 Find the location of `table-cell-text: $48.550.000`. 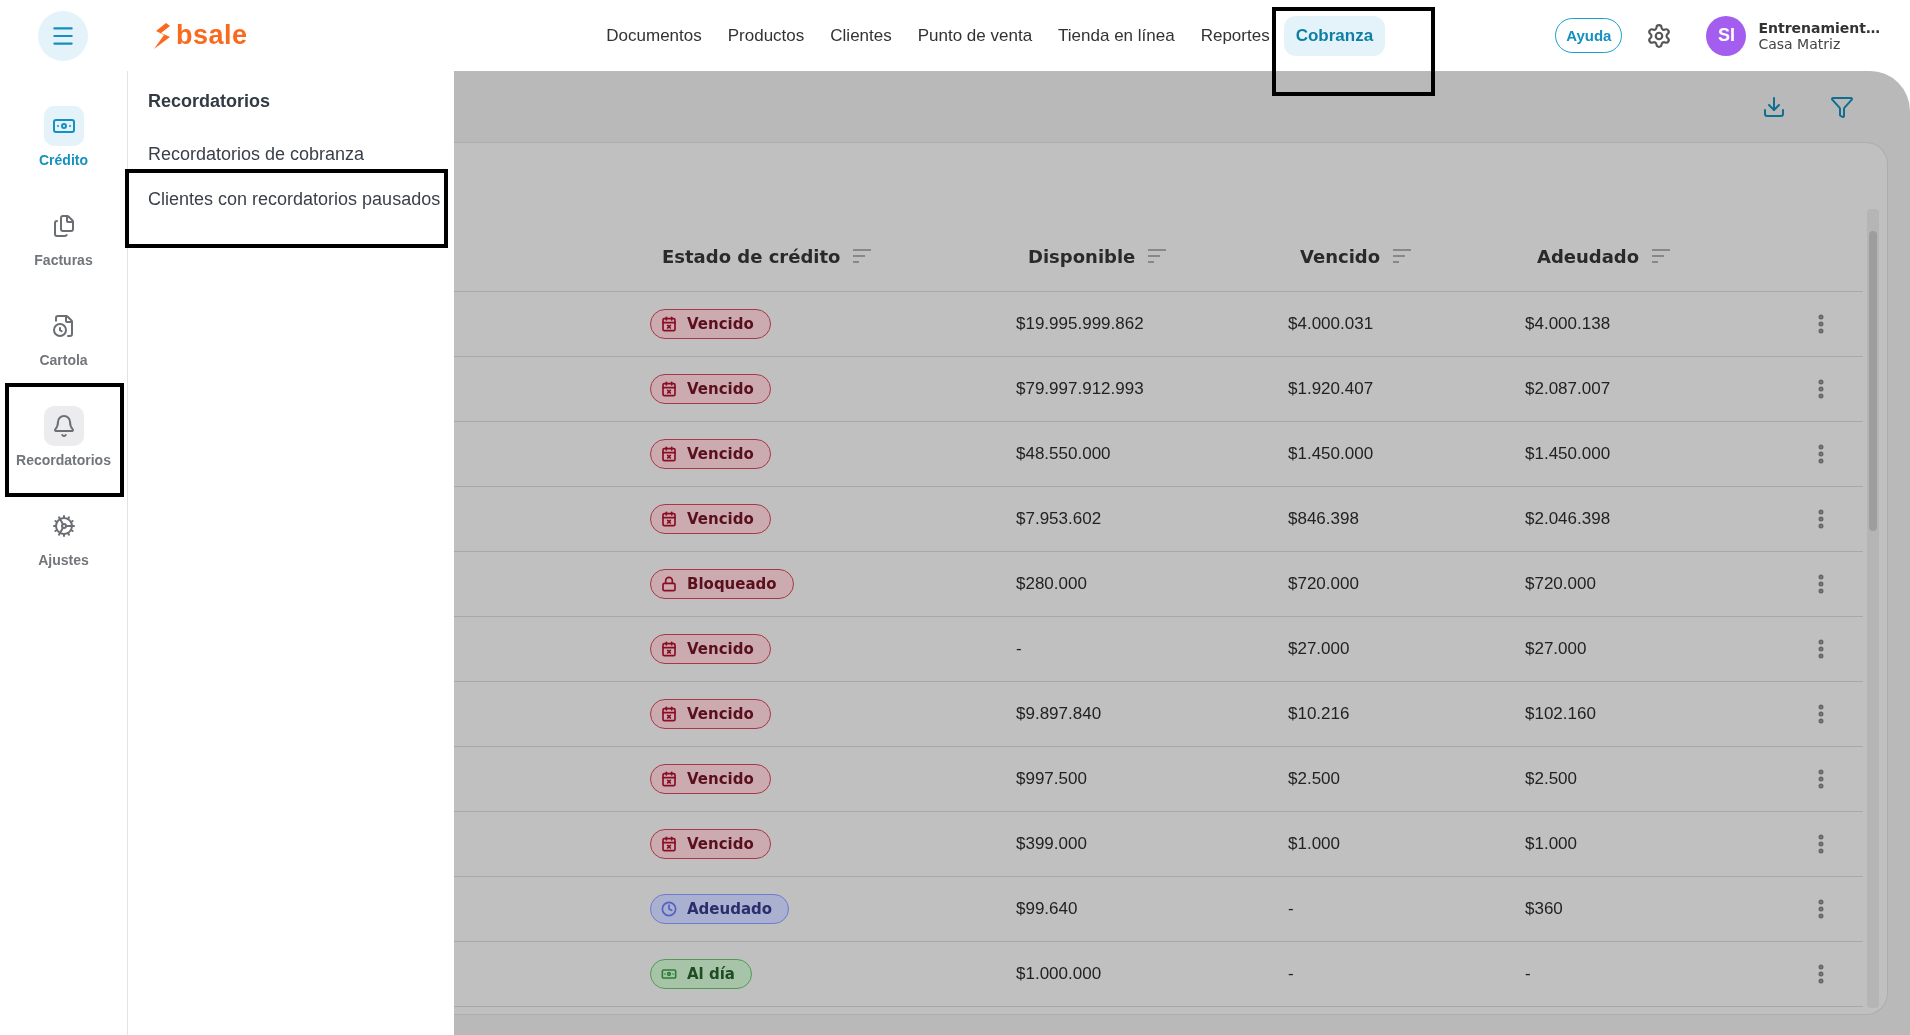

table-cell-text: $48.550.000 is located at coordinates (1064, 454).